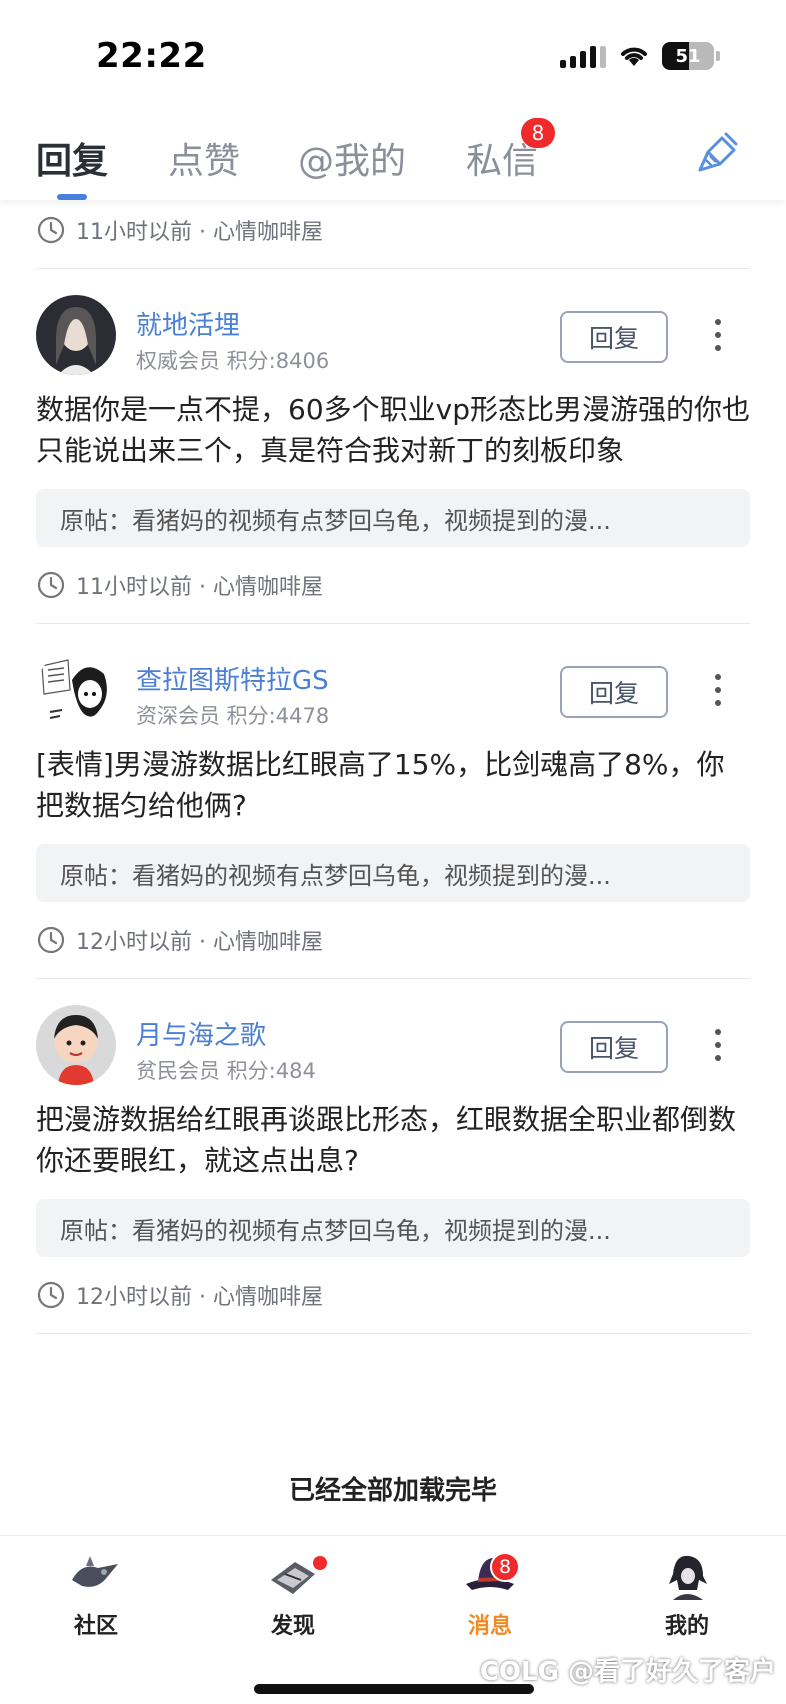  What do you see at coordinates (634, 56) in the screenshot?
I see `wifi-icon` at bounding box center [634, 56].